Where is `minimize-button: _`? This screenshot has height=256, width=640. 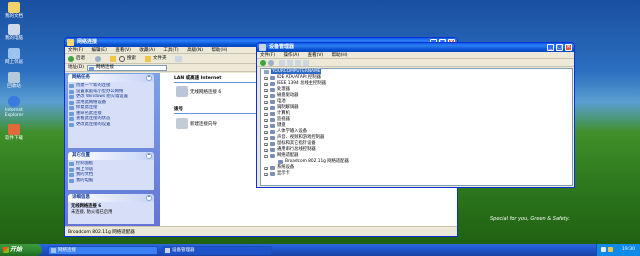
minimize-button: _ is located at coordinates (550, 47).